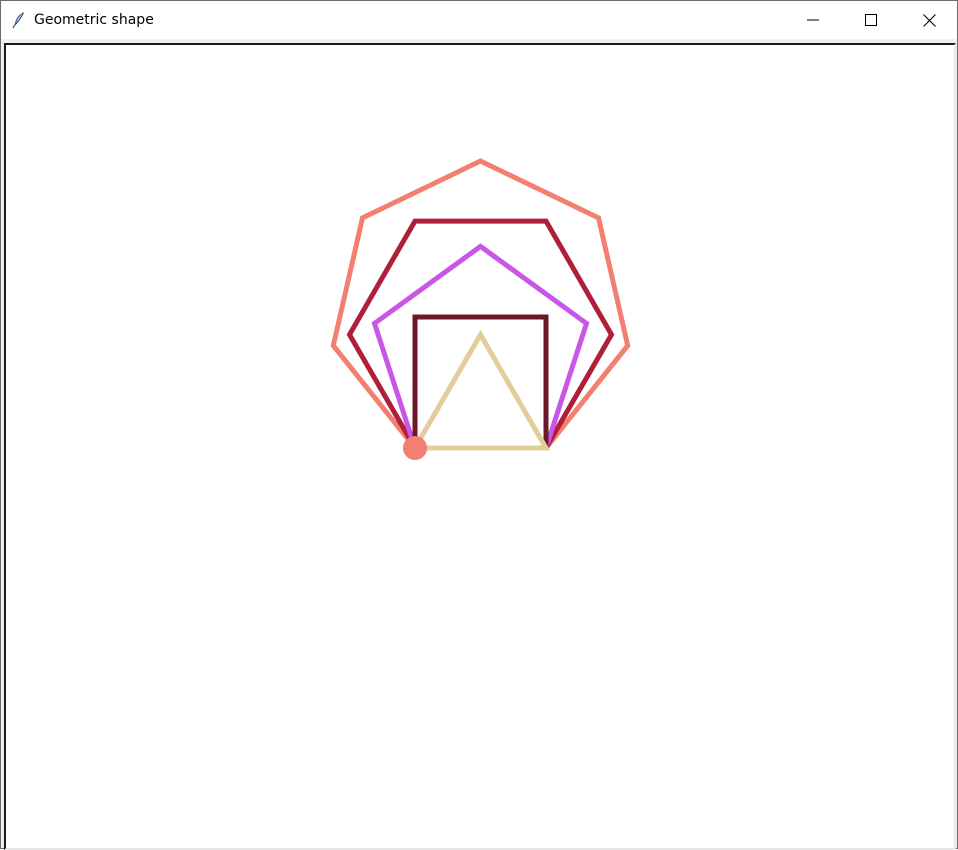 This screenshot has height=850, width=958. I want to click on triangle-shape, so click(480, 390).